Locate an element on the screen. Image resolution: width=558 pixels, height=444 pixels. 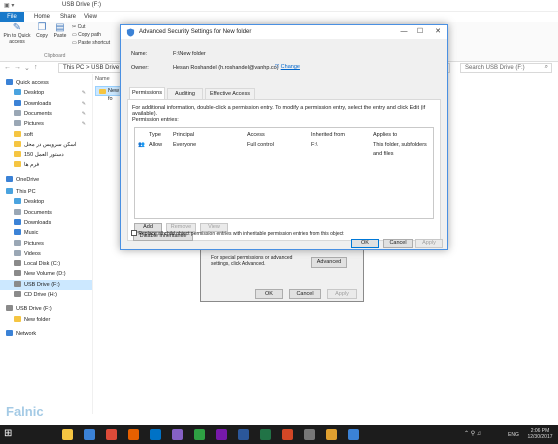
replace-checkbox is located at coordinates (134, 233).